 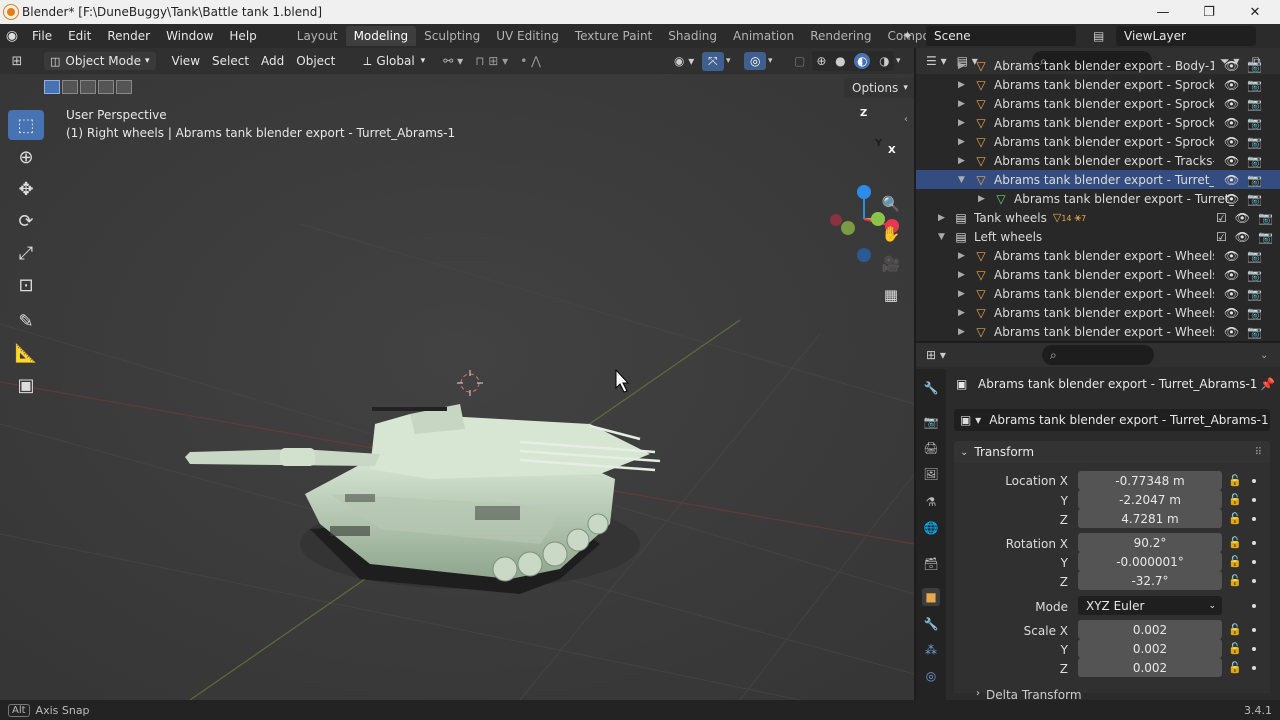 I want to click on select-extend-icon, so click(x=70, y=87).